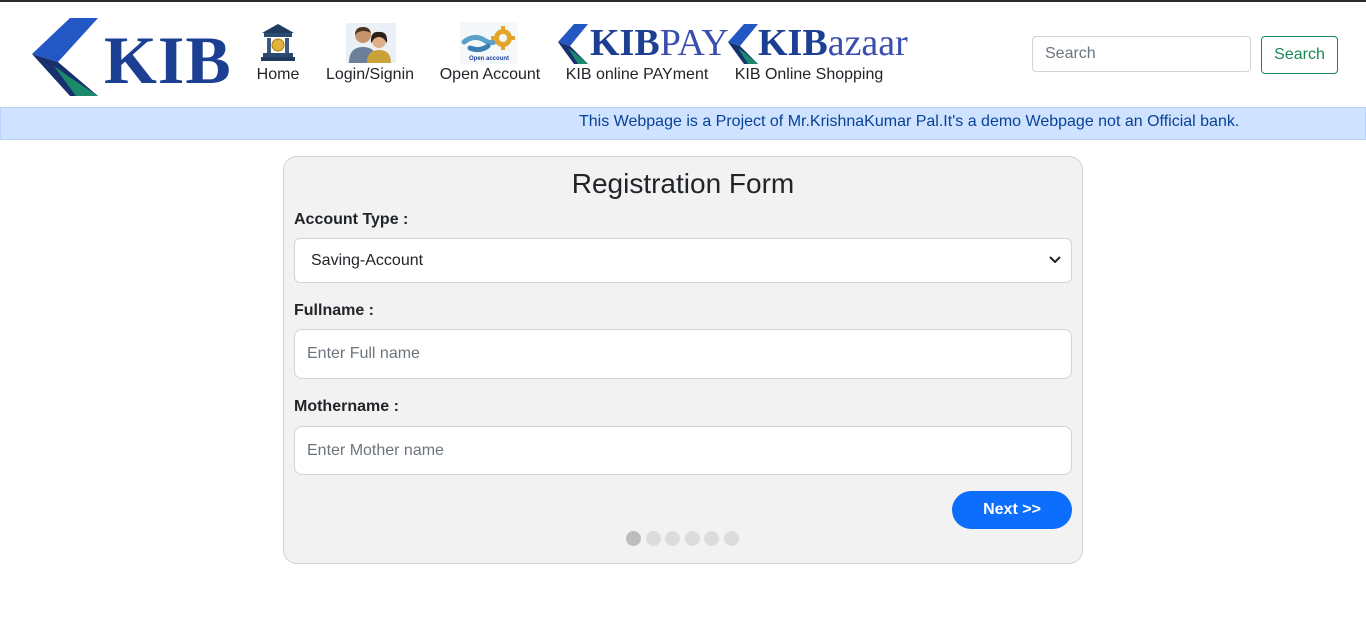  What do you see at coordinates (683, 260) in the screenshot?
I see `account-type-select: Saving-Account` at bounding box center [683, 260].